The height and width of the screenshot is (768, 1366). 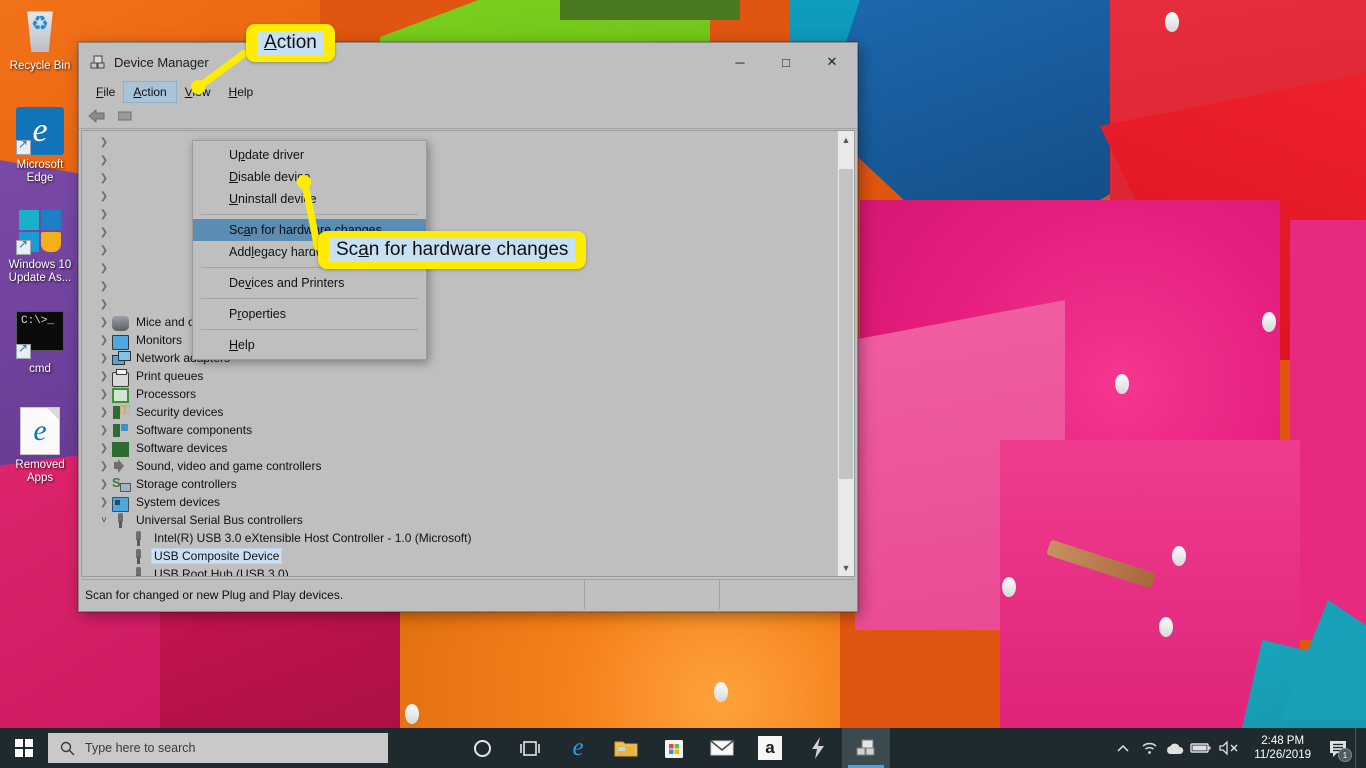 What do you see at coordinates (818, 748) in the screenshot?
I see `taskbar-lightning-icon` at bounding box center [818, 748].